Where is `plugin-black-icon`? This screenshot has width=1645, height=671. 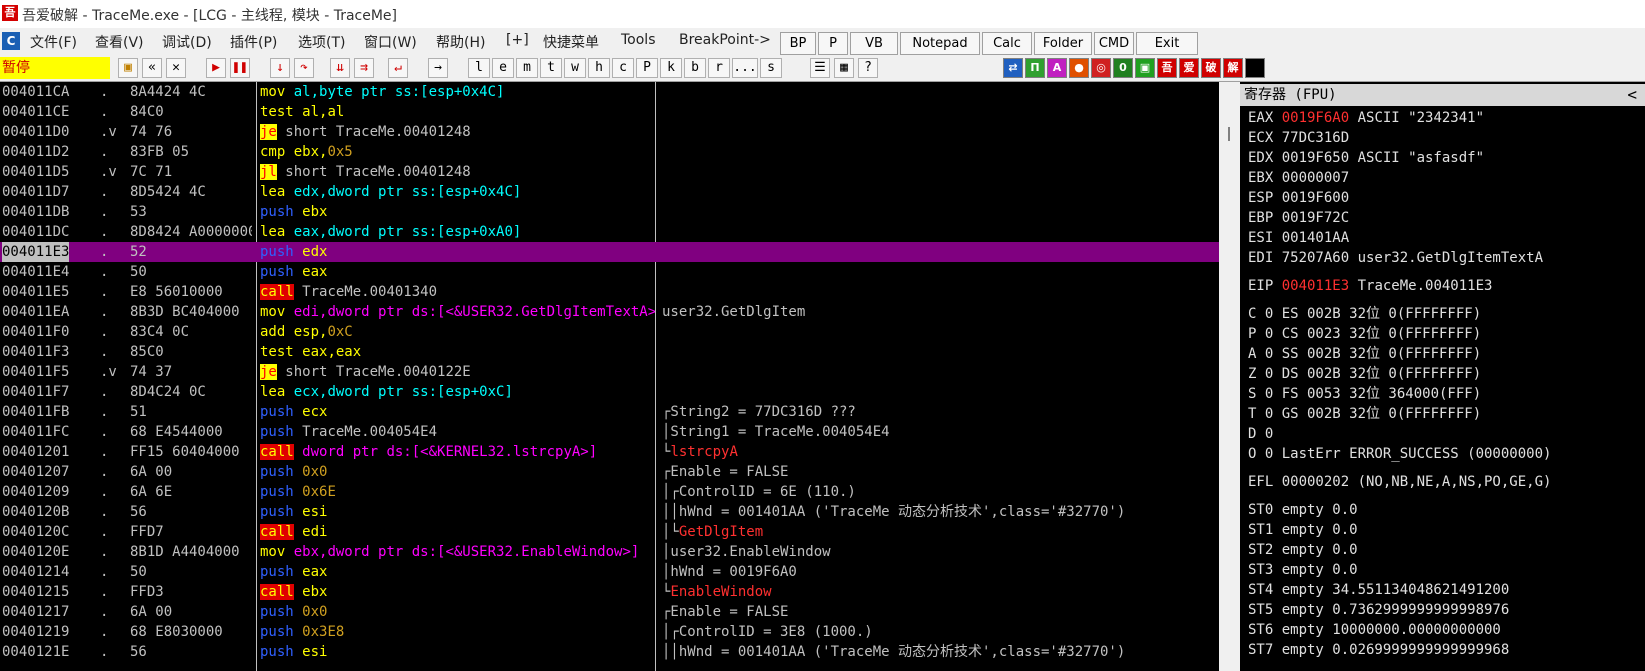 plugin-black-icon is located at coordinates (1255, 68).